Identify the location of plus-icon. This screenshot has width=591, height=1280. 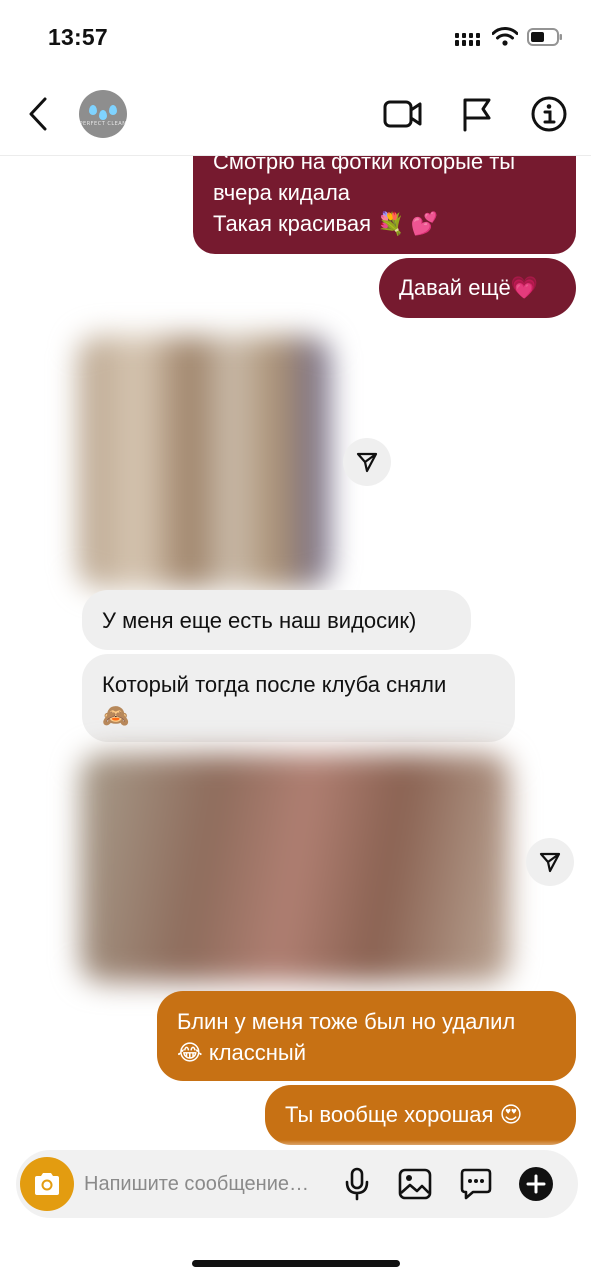
(536, 1184).